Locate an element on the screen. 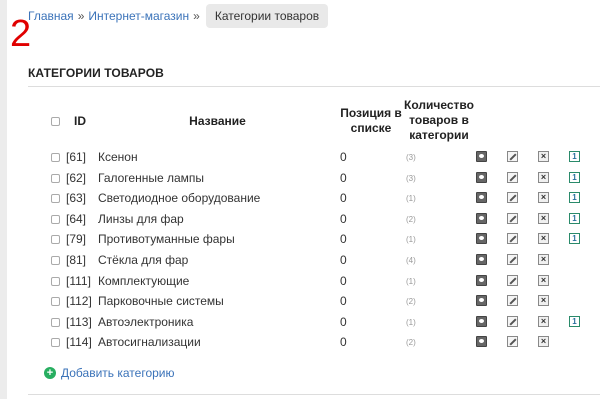 Image resolution: width=600 pixels, height=399 pixels. row-id: [114] is located at coordinates (79, 342).